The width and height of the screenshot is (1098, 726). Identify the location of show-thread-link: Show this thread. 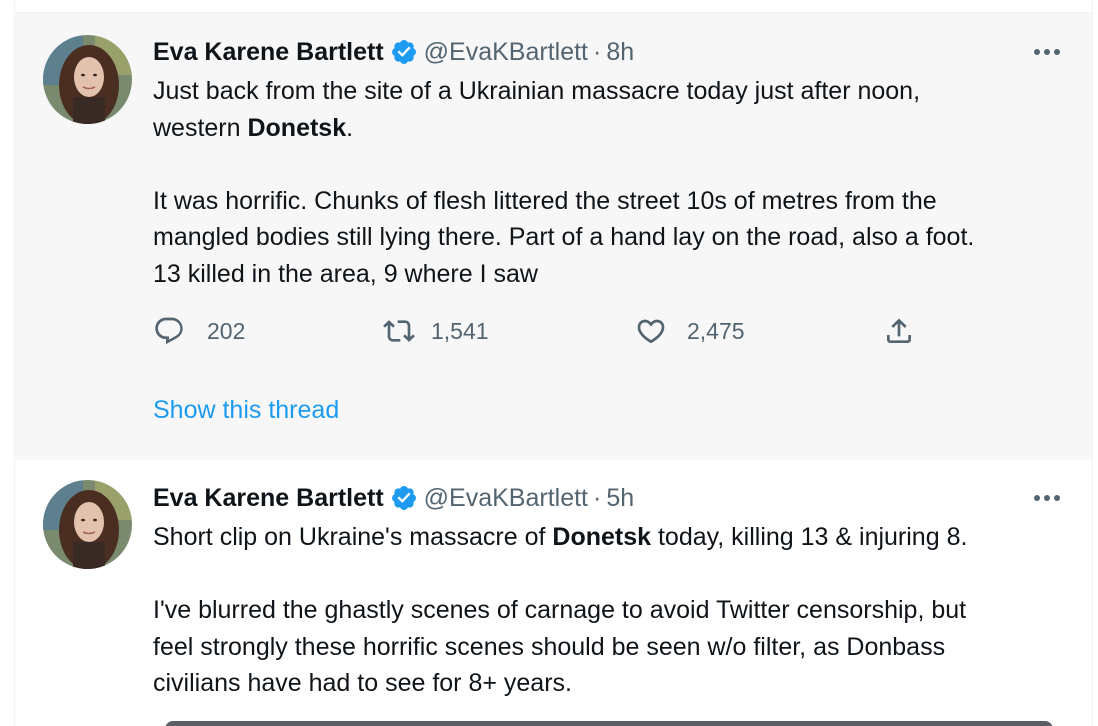
(246, 410).